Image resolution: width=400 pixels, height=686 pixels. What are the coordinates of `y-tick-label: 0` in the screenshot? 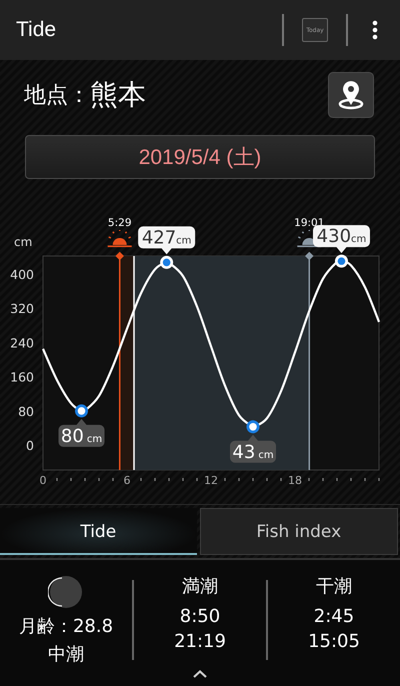 It's located at (30, 446).